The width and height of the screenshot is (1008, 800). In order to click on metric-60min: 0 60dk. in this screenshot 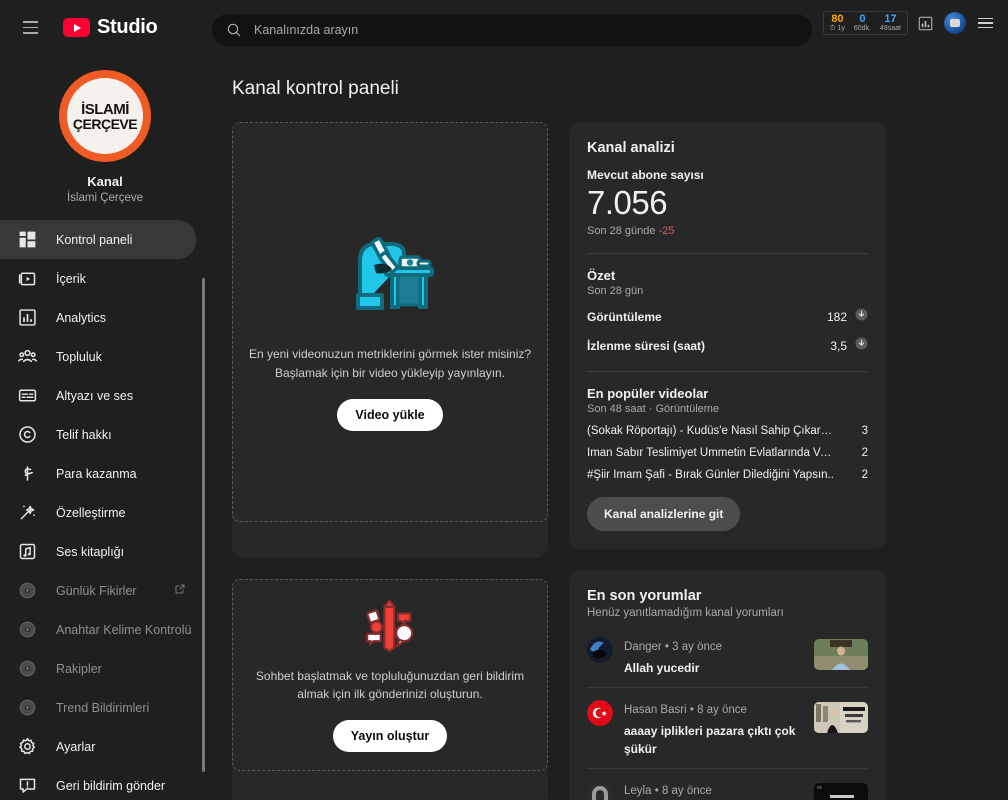, I will do `click(862, 23)`.